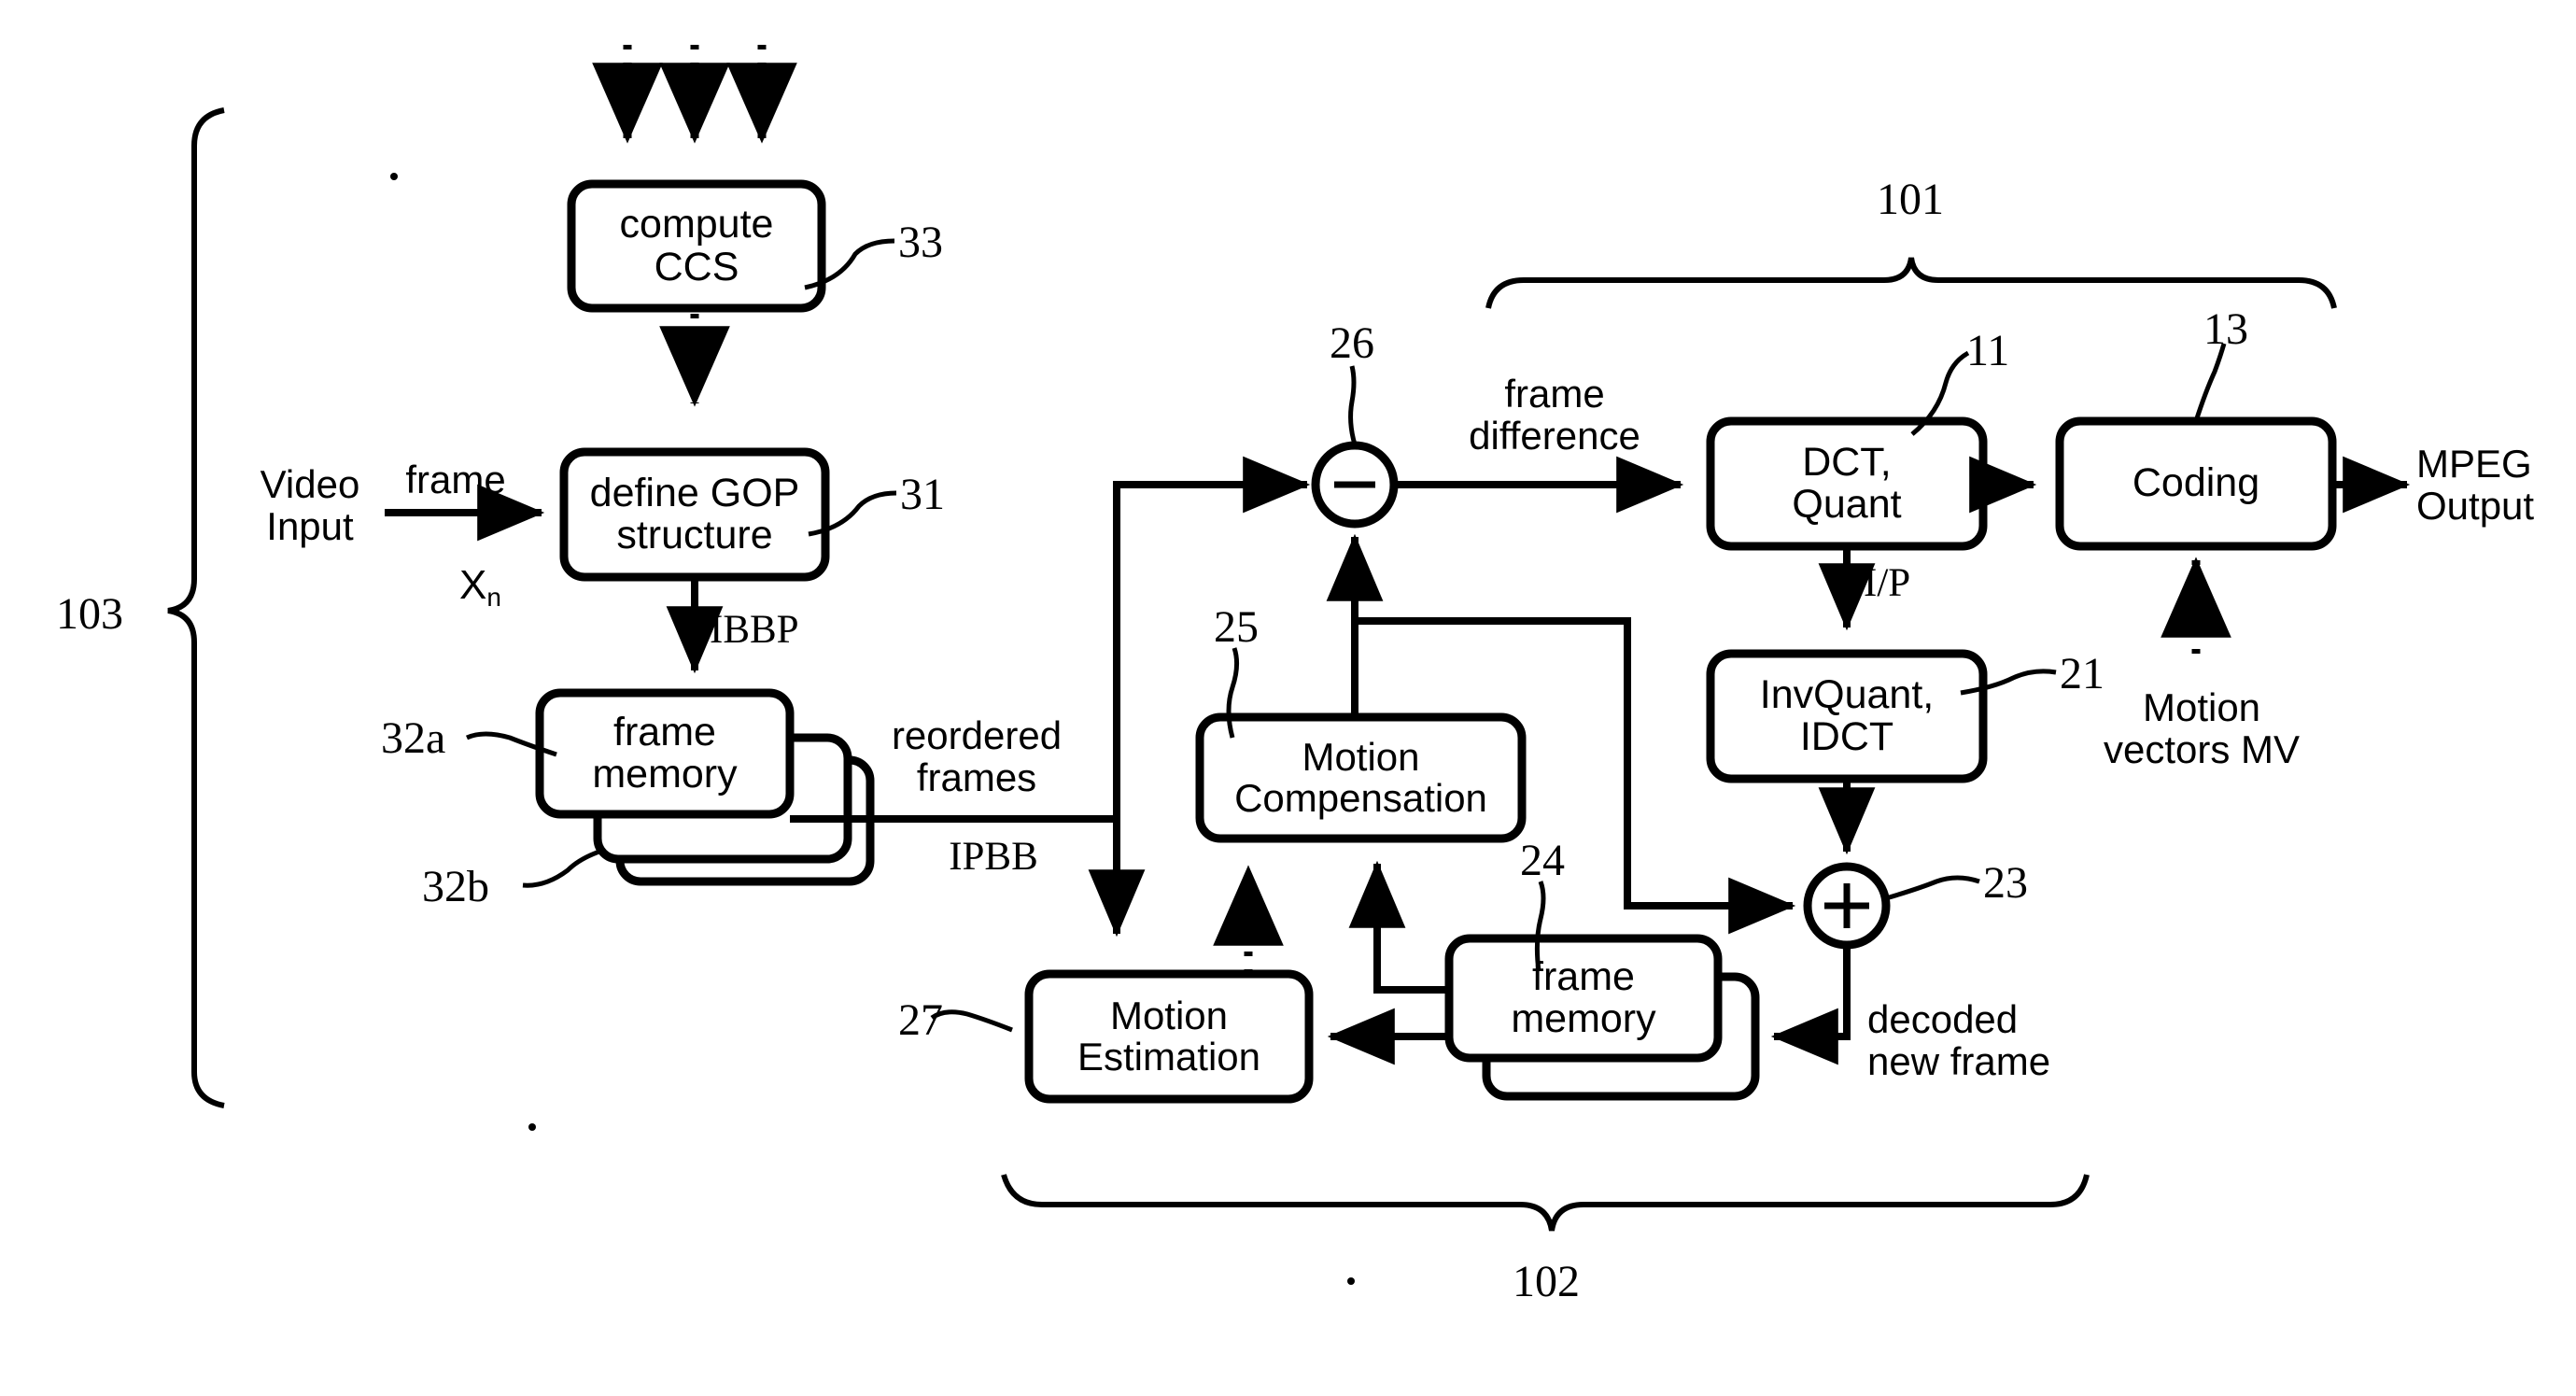 This screenshot has width=2576, height=1396. I want to click on signal-label-reordered-frames: reordered frames, so click(977, 756).